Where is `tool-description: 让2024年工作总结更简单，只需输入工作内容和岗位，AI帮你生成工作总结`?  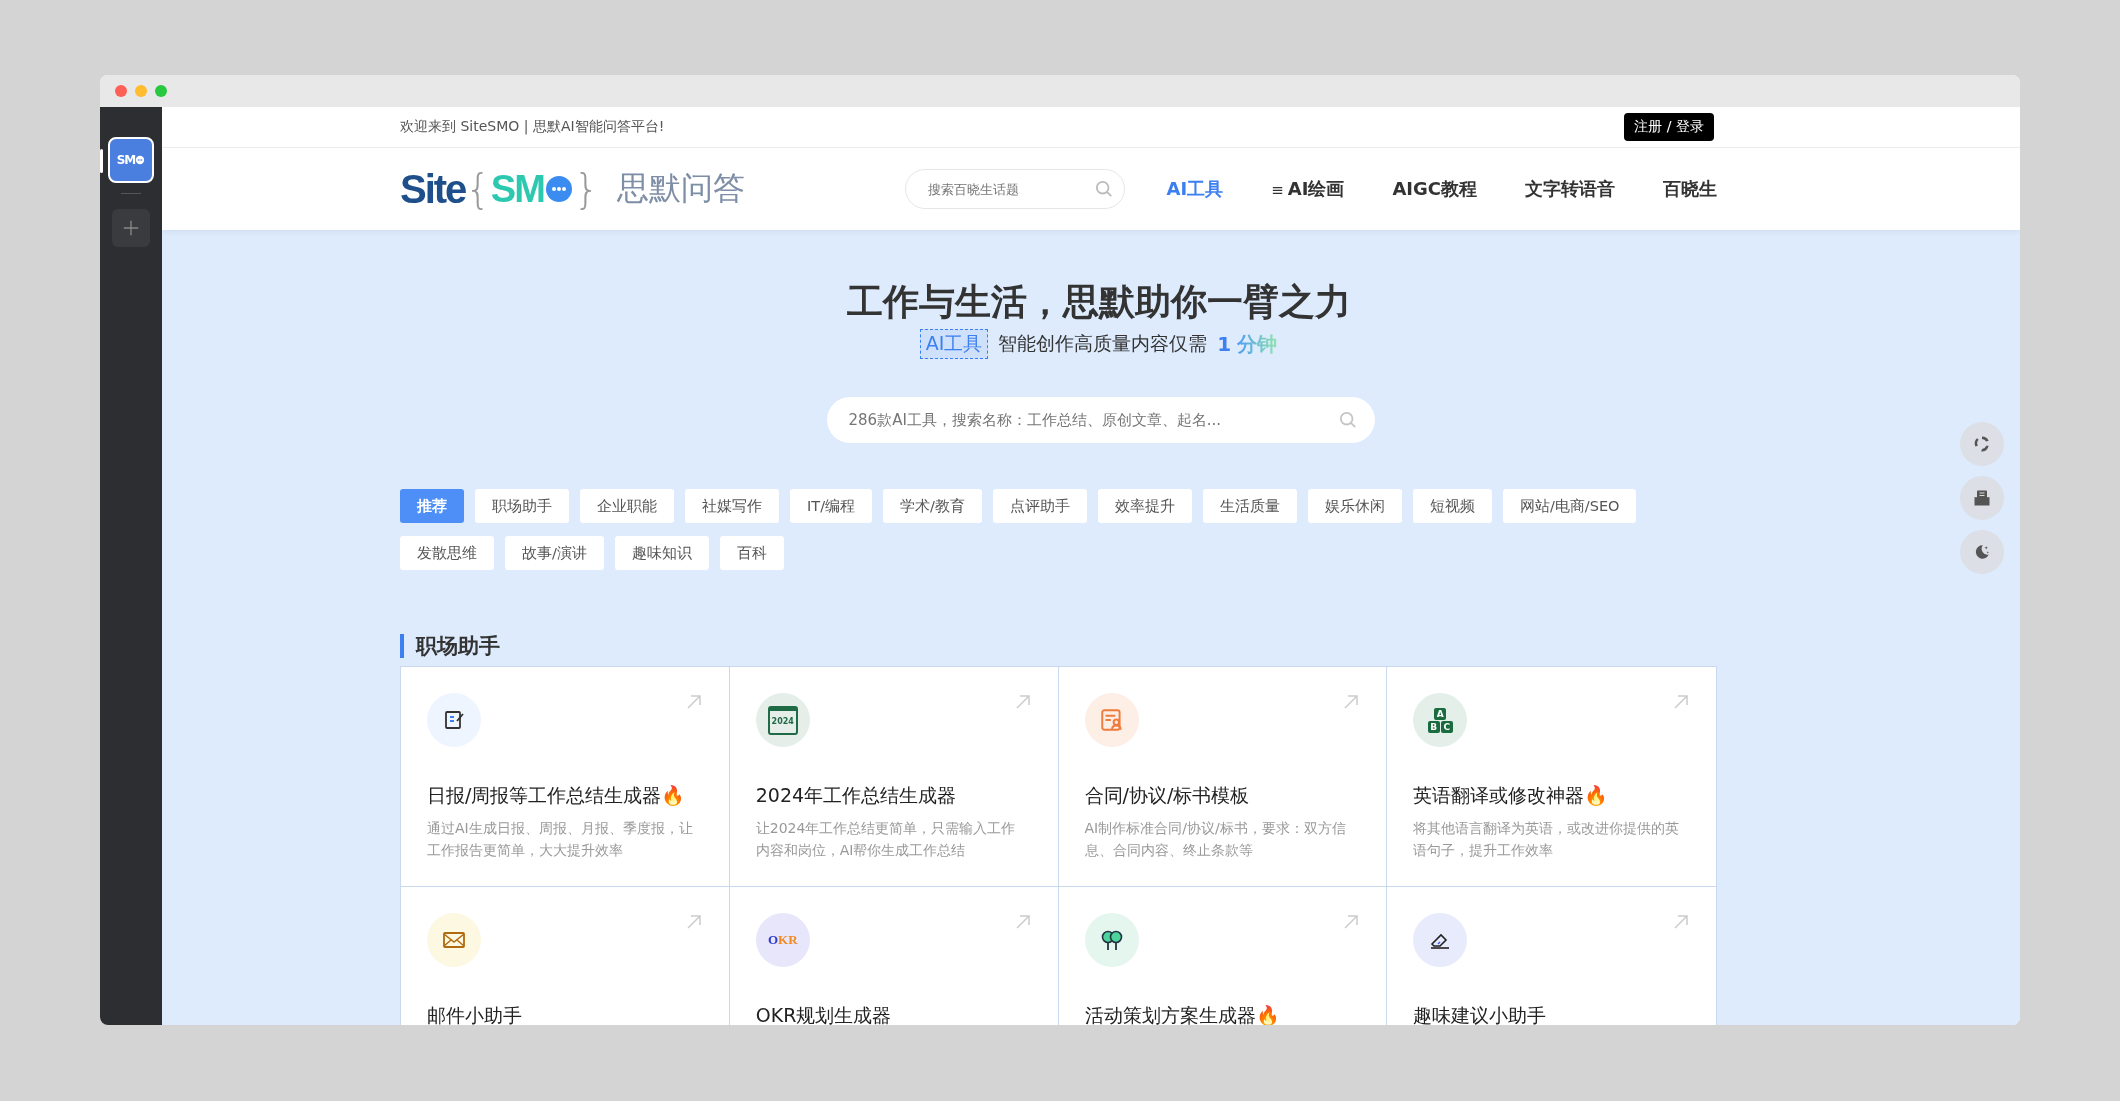 tool-description: 让2024年工作总结更简单，只需输入工作内容和岗位，AI帮你生成工作总结 is located at coordinates (886, 840).